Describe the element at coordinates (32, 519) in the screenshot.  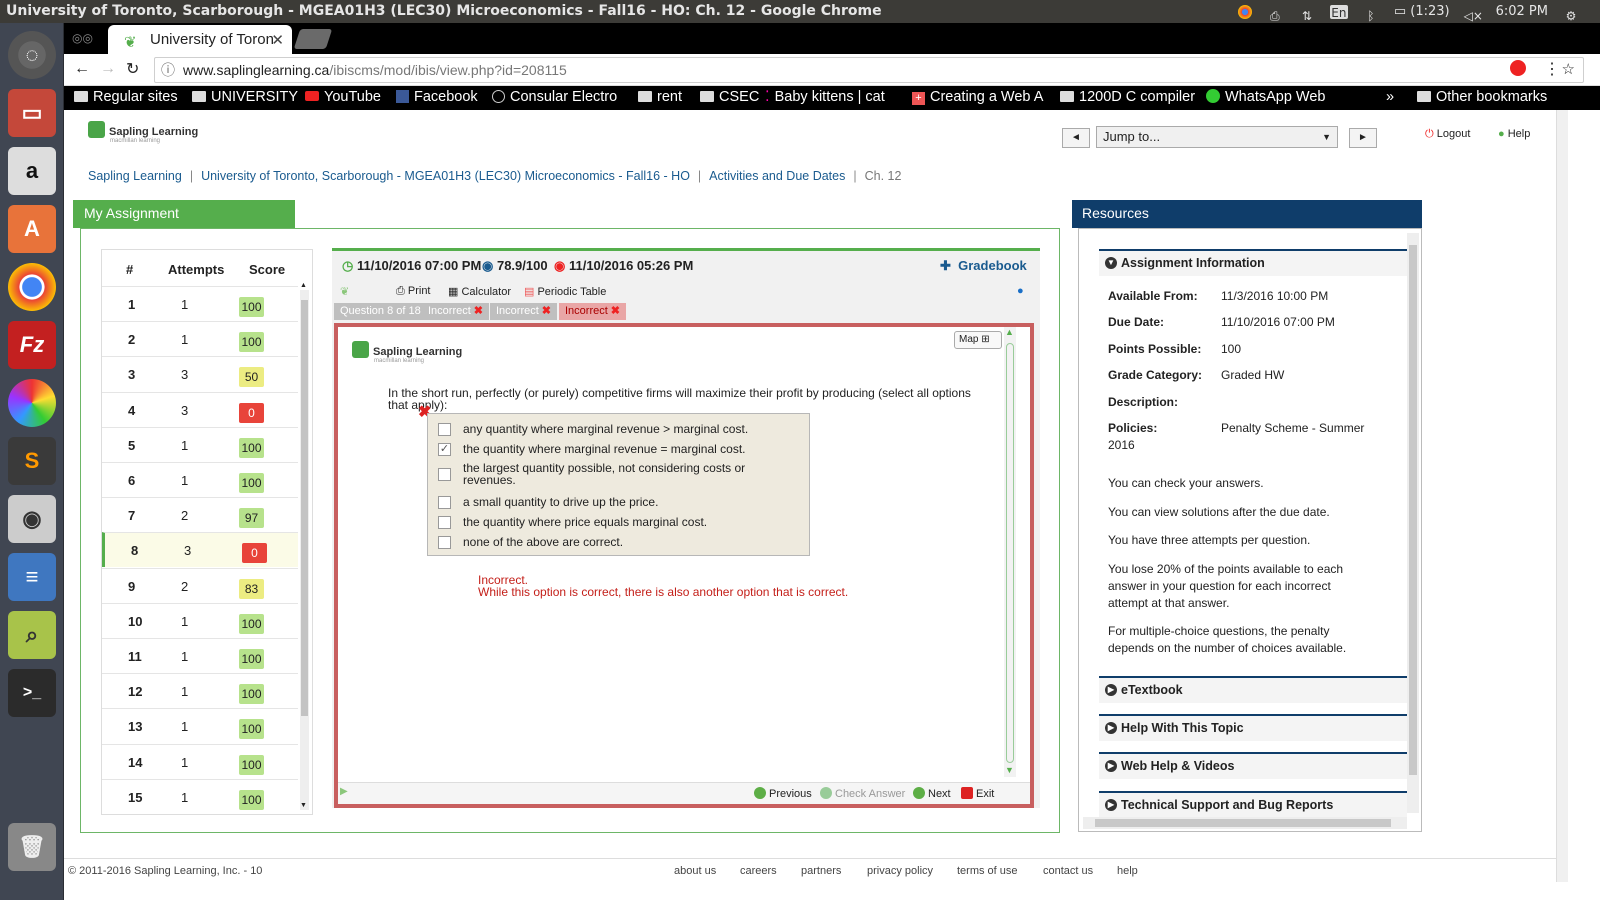
I see `camera-icon: ◉` at that location.